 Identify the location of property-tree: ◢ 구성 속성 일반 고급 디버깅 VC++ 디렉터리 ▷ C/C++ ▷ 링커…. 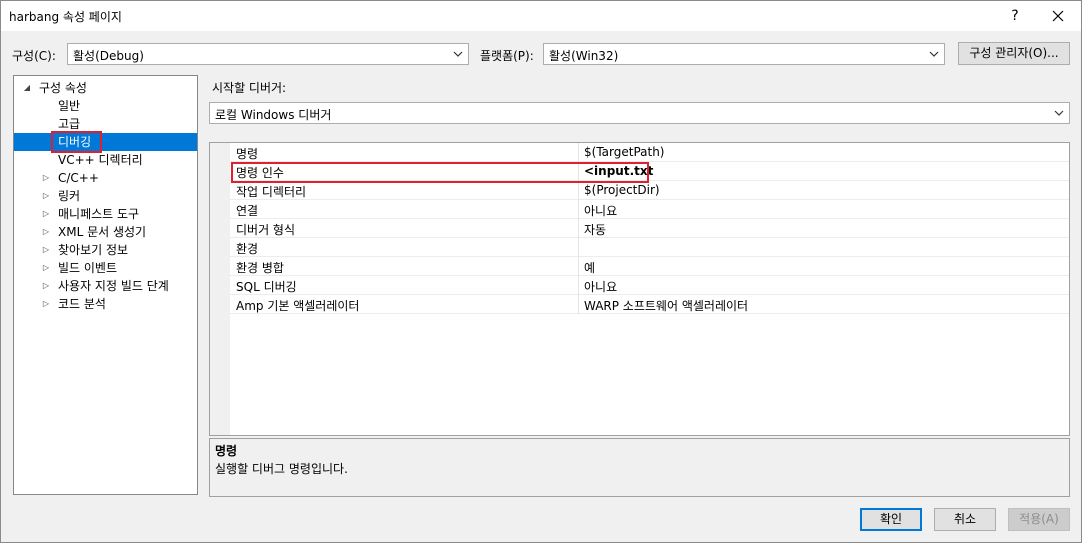
(105, 285).